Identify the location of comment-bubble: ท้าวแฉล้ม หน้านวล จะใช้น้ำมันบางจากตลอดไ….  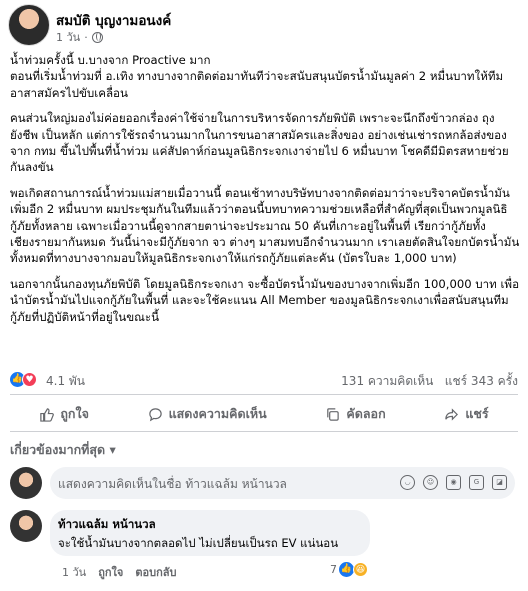
(210, 533).